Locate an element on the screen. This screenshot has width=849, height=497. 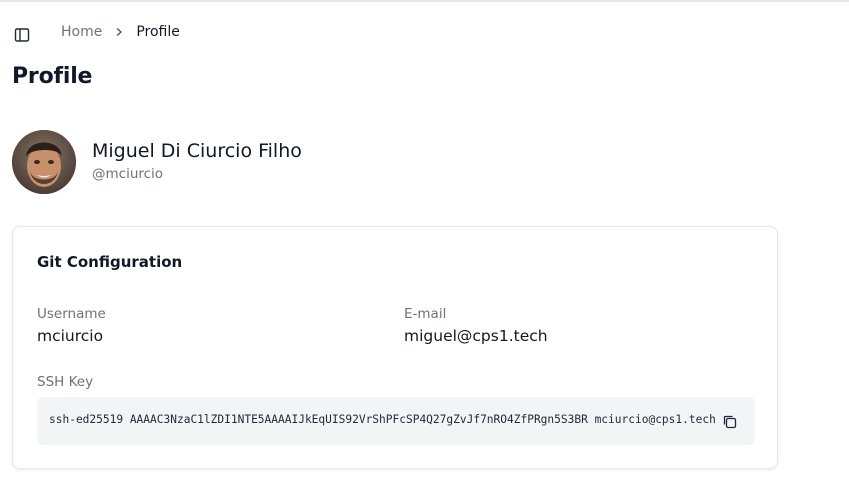
top-divider is located at coordinates (424, 1).